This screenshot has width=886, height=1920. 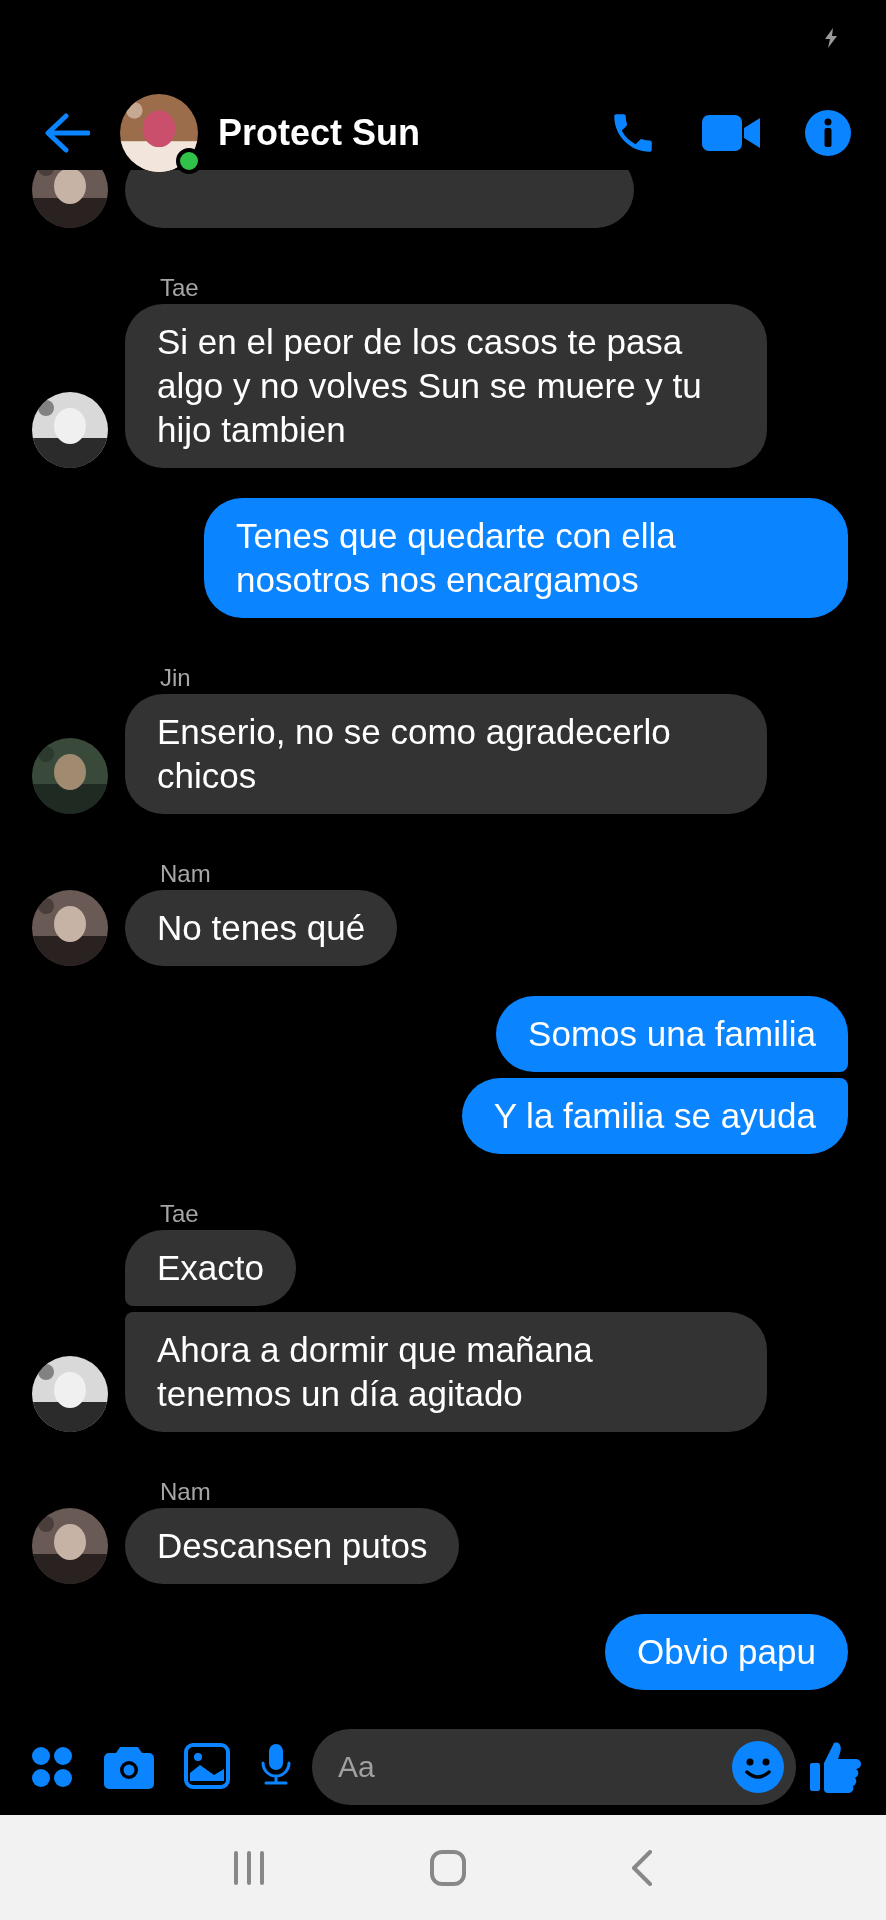 I want to click on home-button, so click(x=448, y=1867).